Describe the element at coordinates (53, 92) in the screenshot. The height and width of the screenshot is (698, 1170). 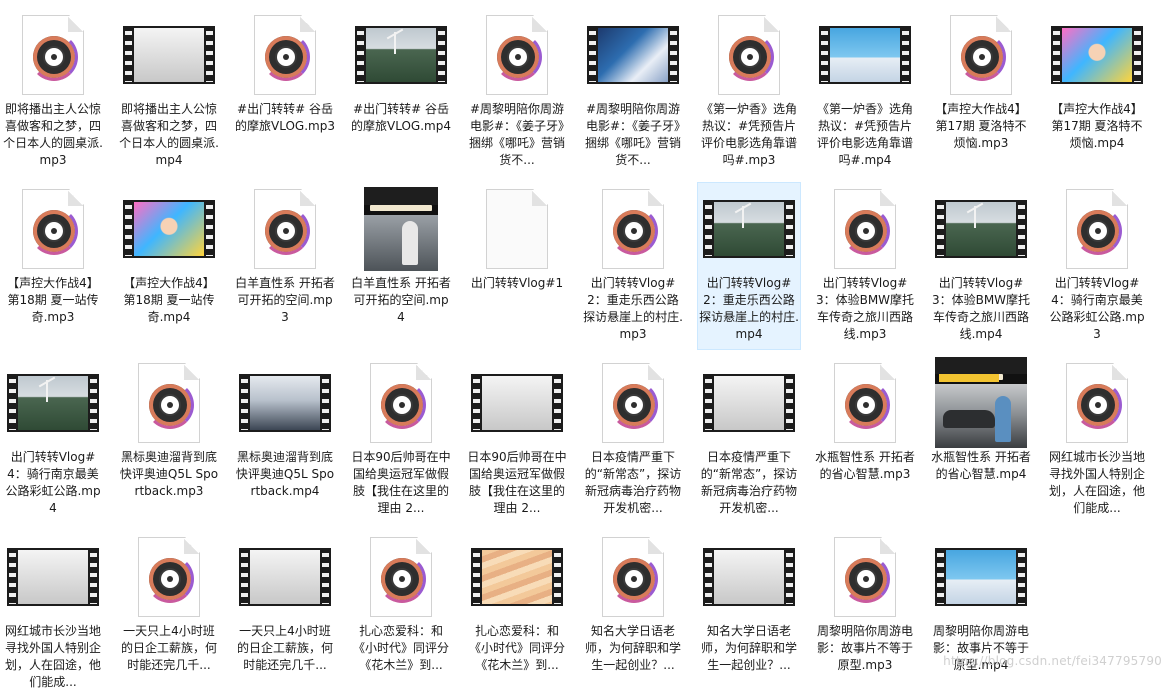
I see `file-item: 即将播出主人公惊喜做客和之梦，四个日本人的圆桌派.mp3` at that location.